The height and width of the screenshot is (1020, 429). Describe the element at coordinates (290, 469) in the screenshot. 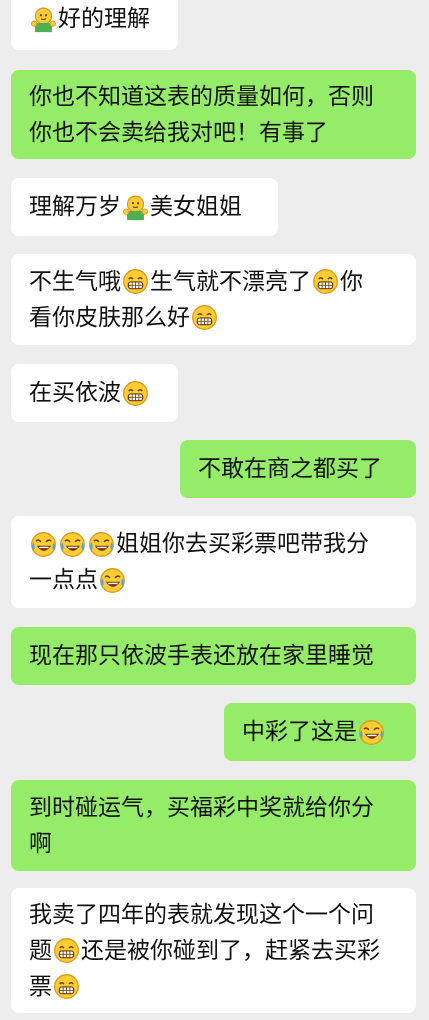

I see `message-text: 不敢在商之都买了` at that location.